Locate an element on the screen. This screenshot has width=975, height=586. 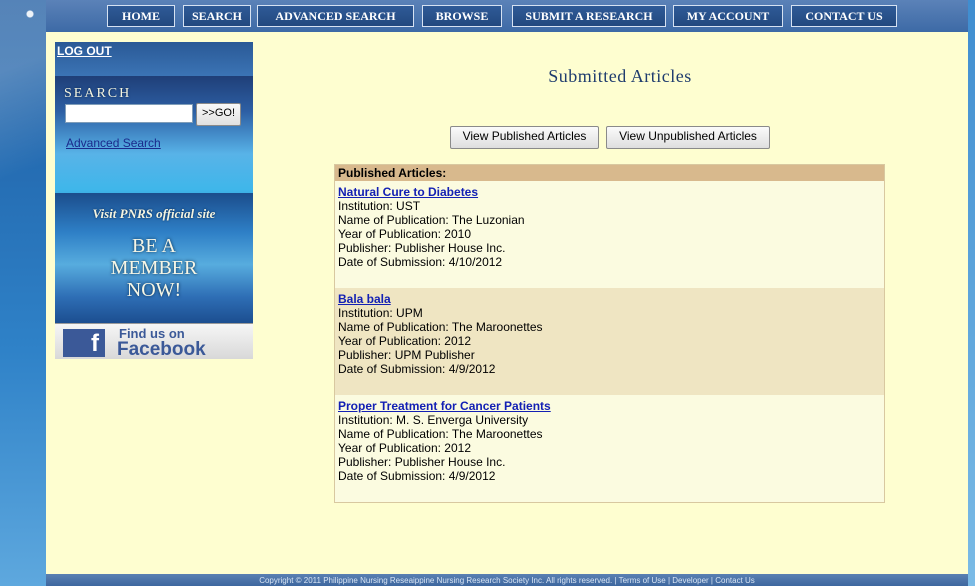
banner-line-2: MEMBER is located at coordinates (154, 268).